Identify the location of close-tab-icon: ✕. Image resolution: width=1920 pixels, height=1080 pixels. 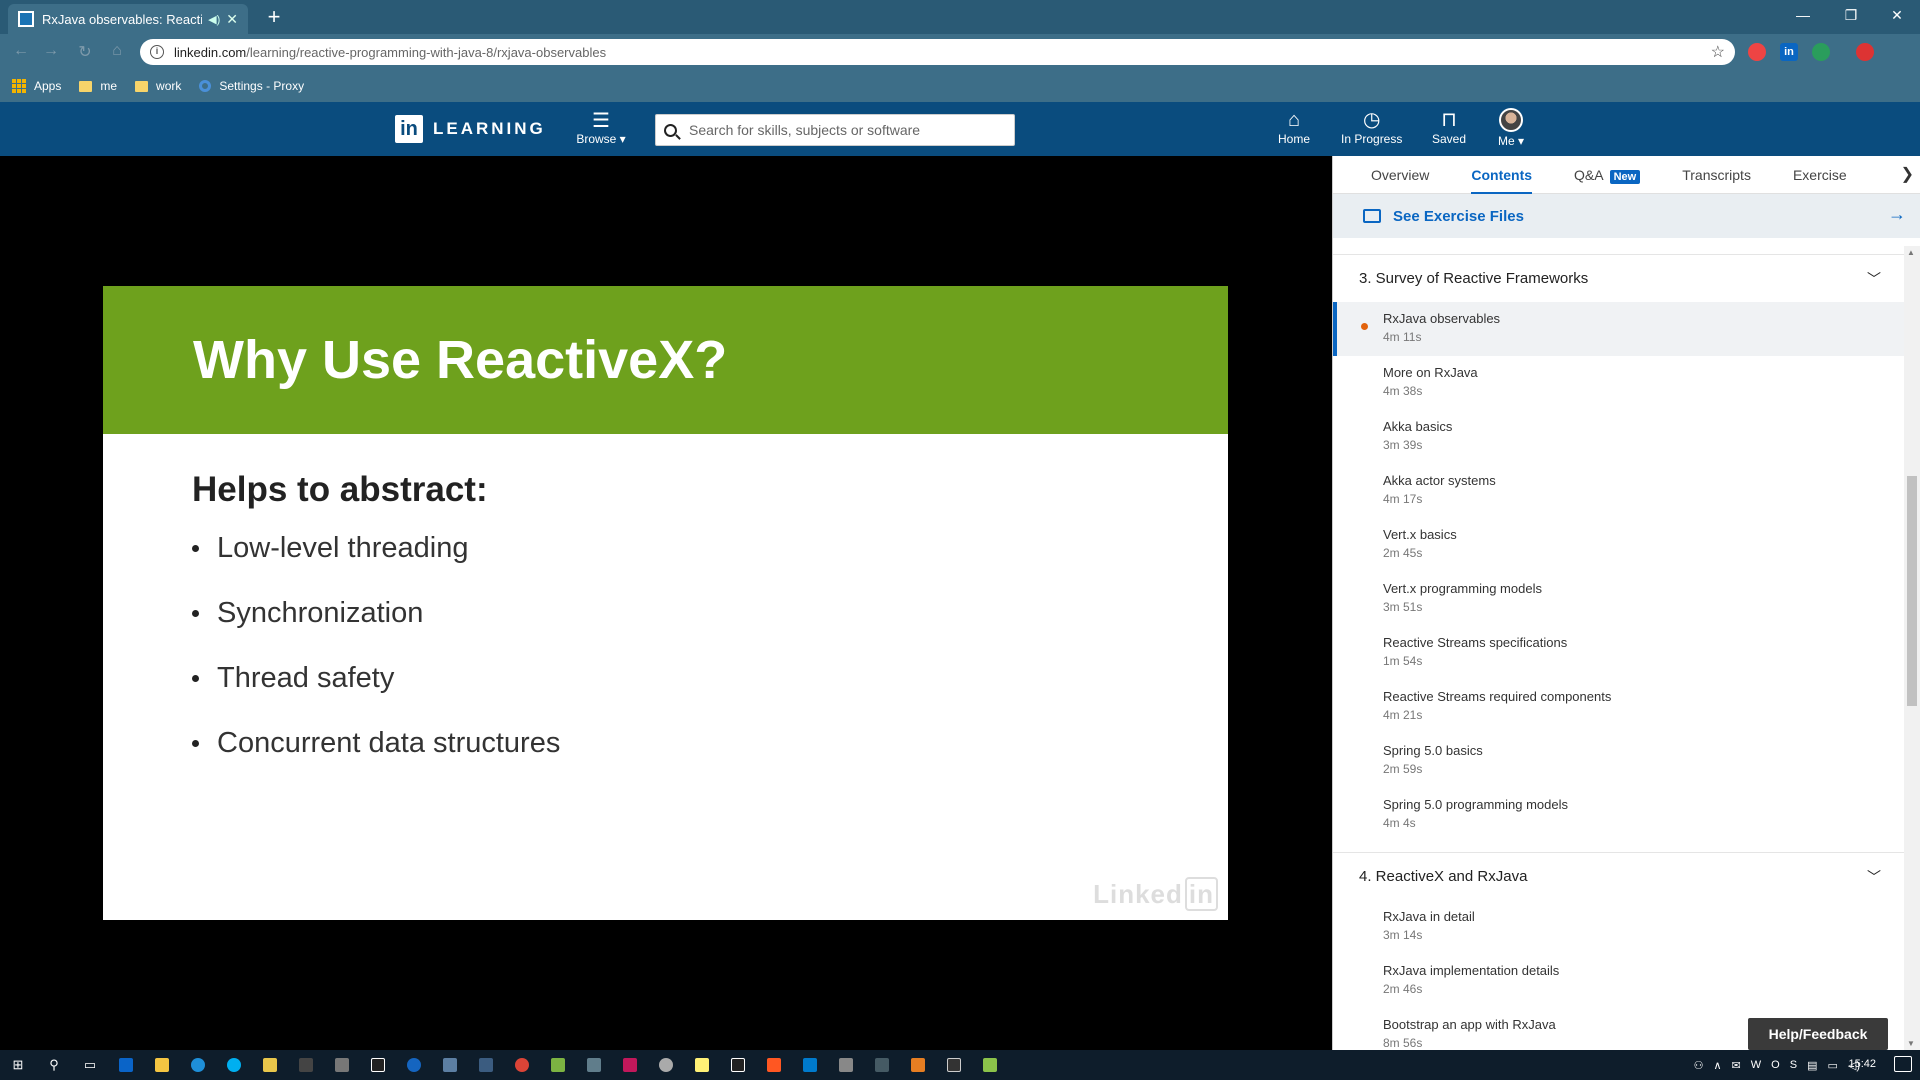
(232, 19).